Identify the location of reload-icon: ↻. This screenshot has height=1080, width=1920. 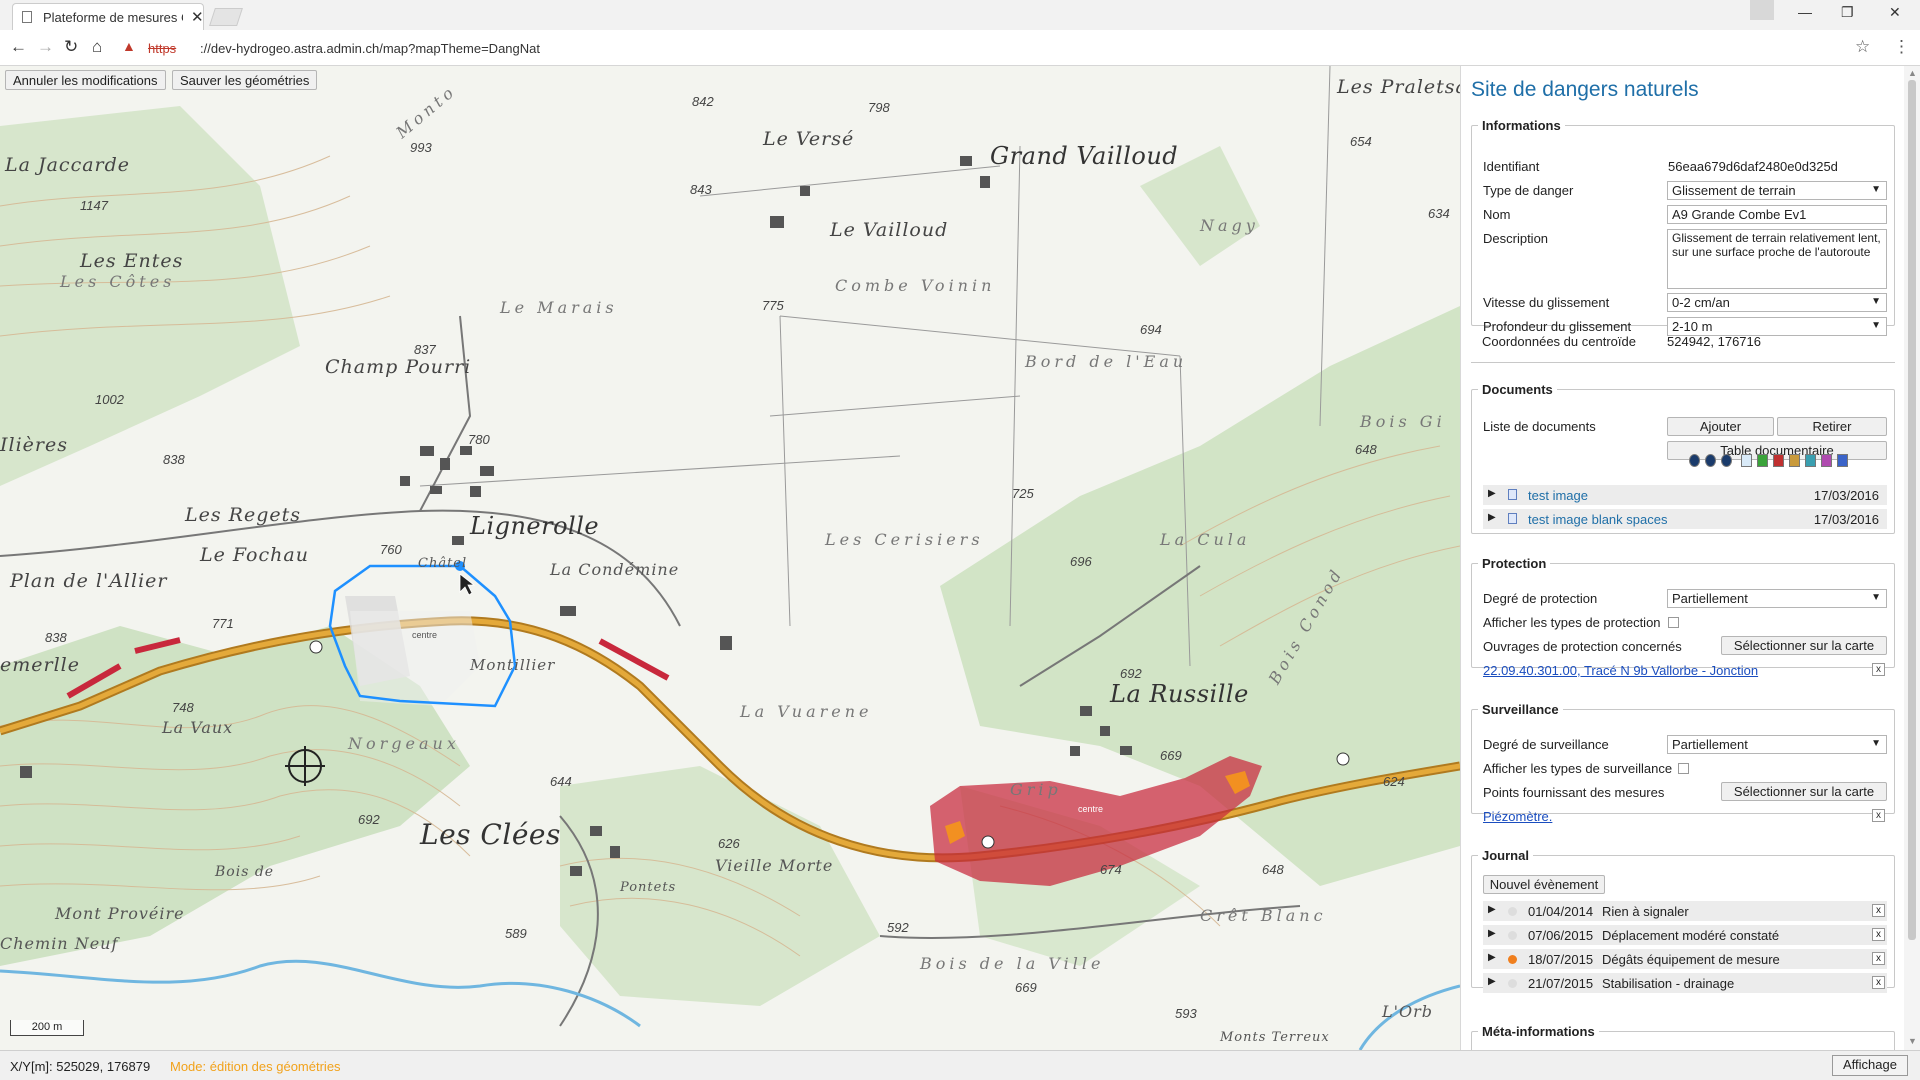
(71, 47).